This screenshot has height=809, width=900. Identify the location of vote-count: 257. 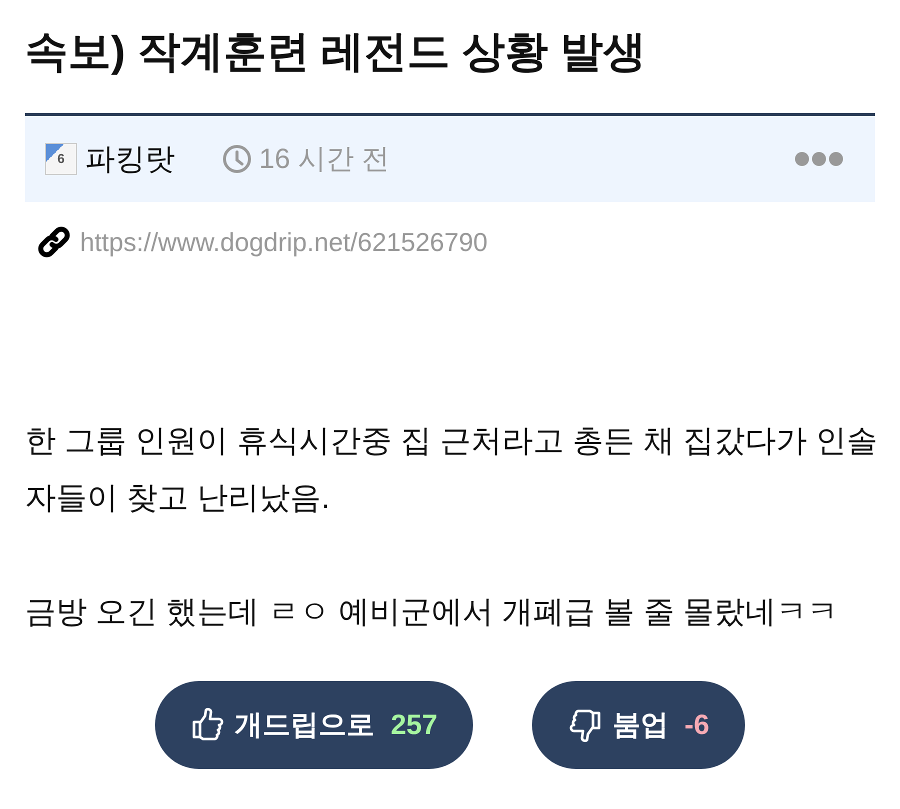
(414, 725).